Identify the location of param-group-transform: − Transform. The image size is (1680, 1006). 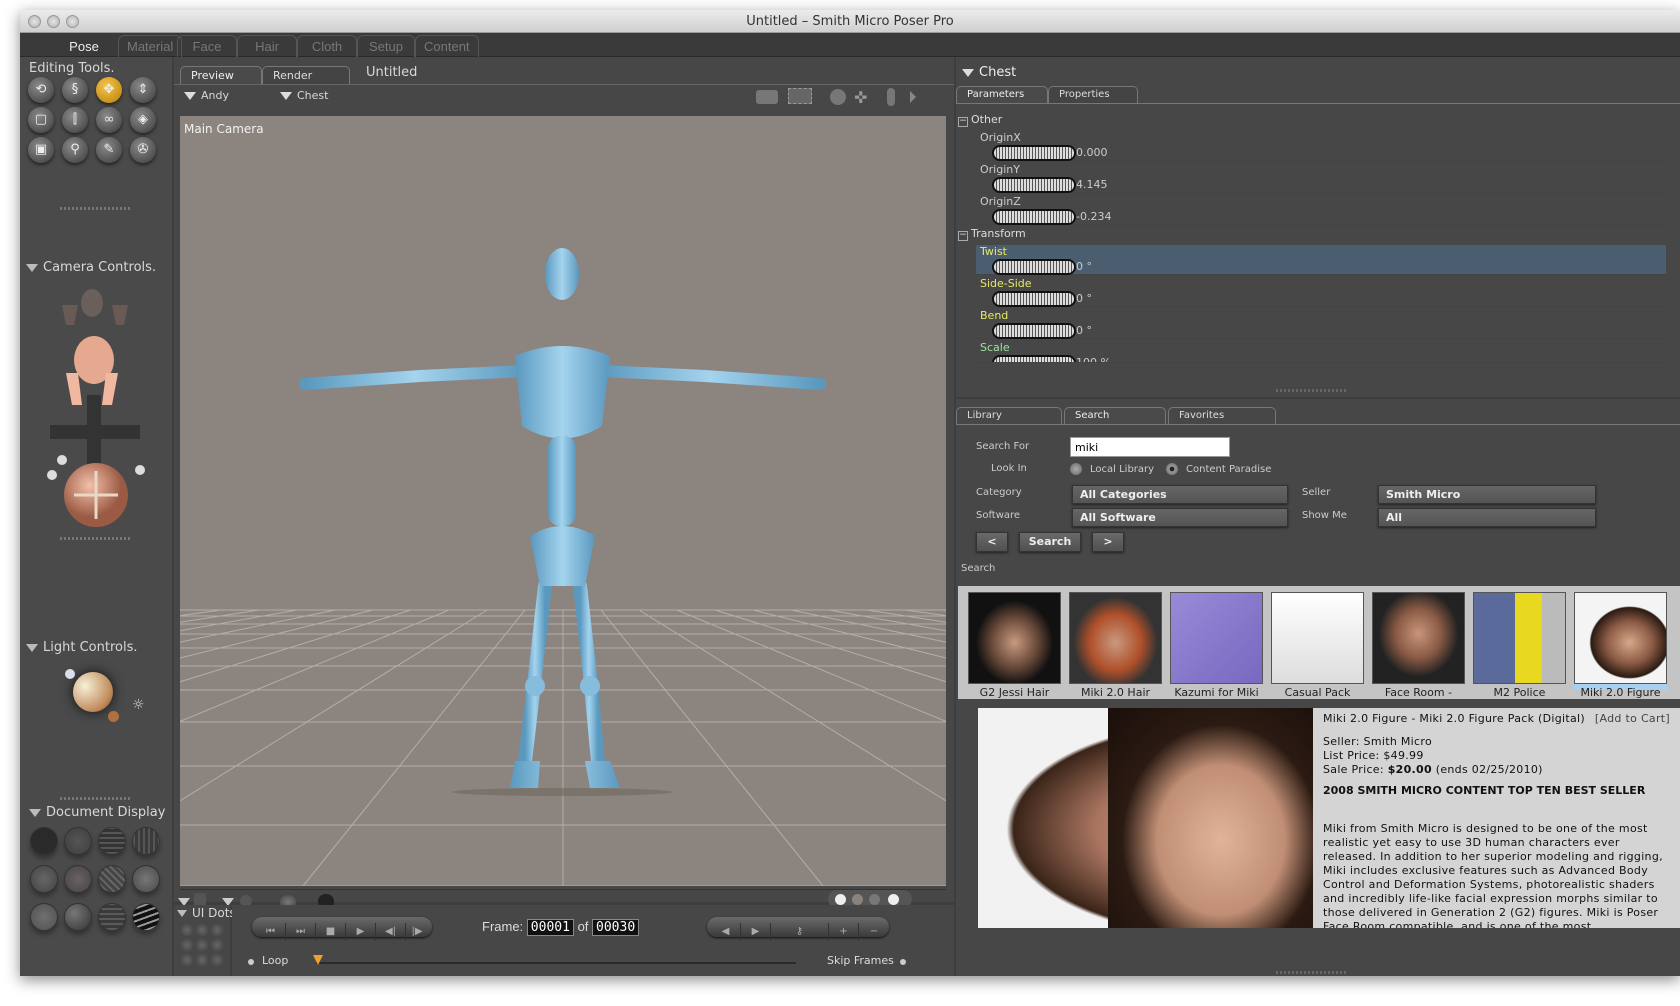
(992, 234).